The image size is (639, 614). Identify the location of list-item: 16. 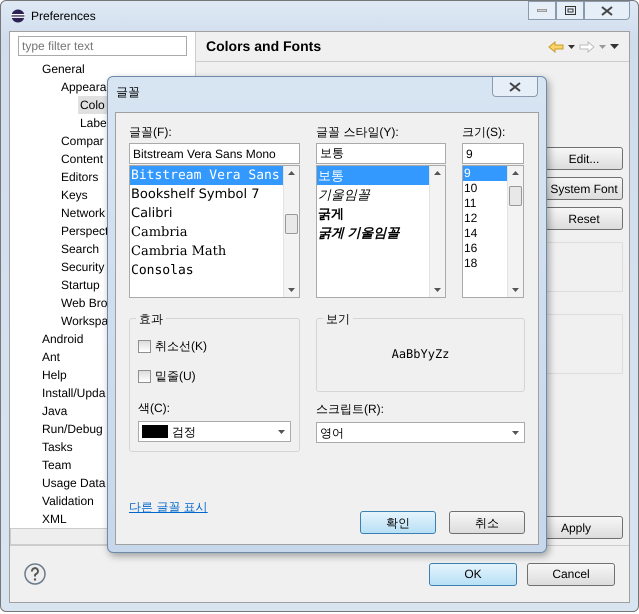
(485, 248).